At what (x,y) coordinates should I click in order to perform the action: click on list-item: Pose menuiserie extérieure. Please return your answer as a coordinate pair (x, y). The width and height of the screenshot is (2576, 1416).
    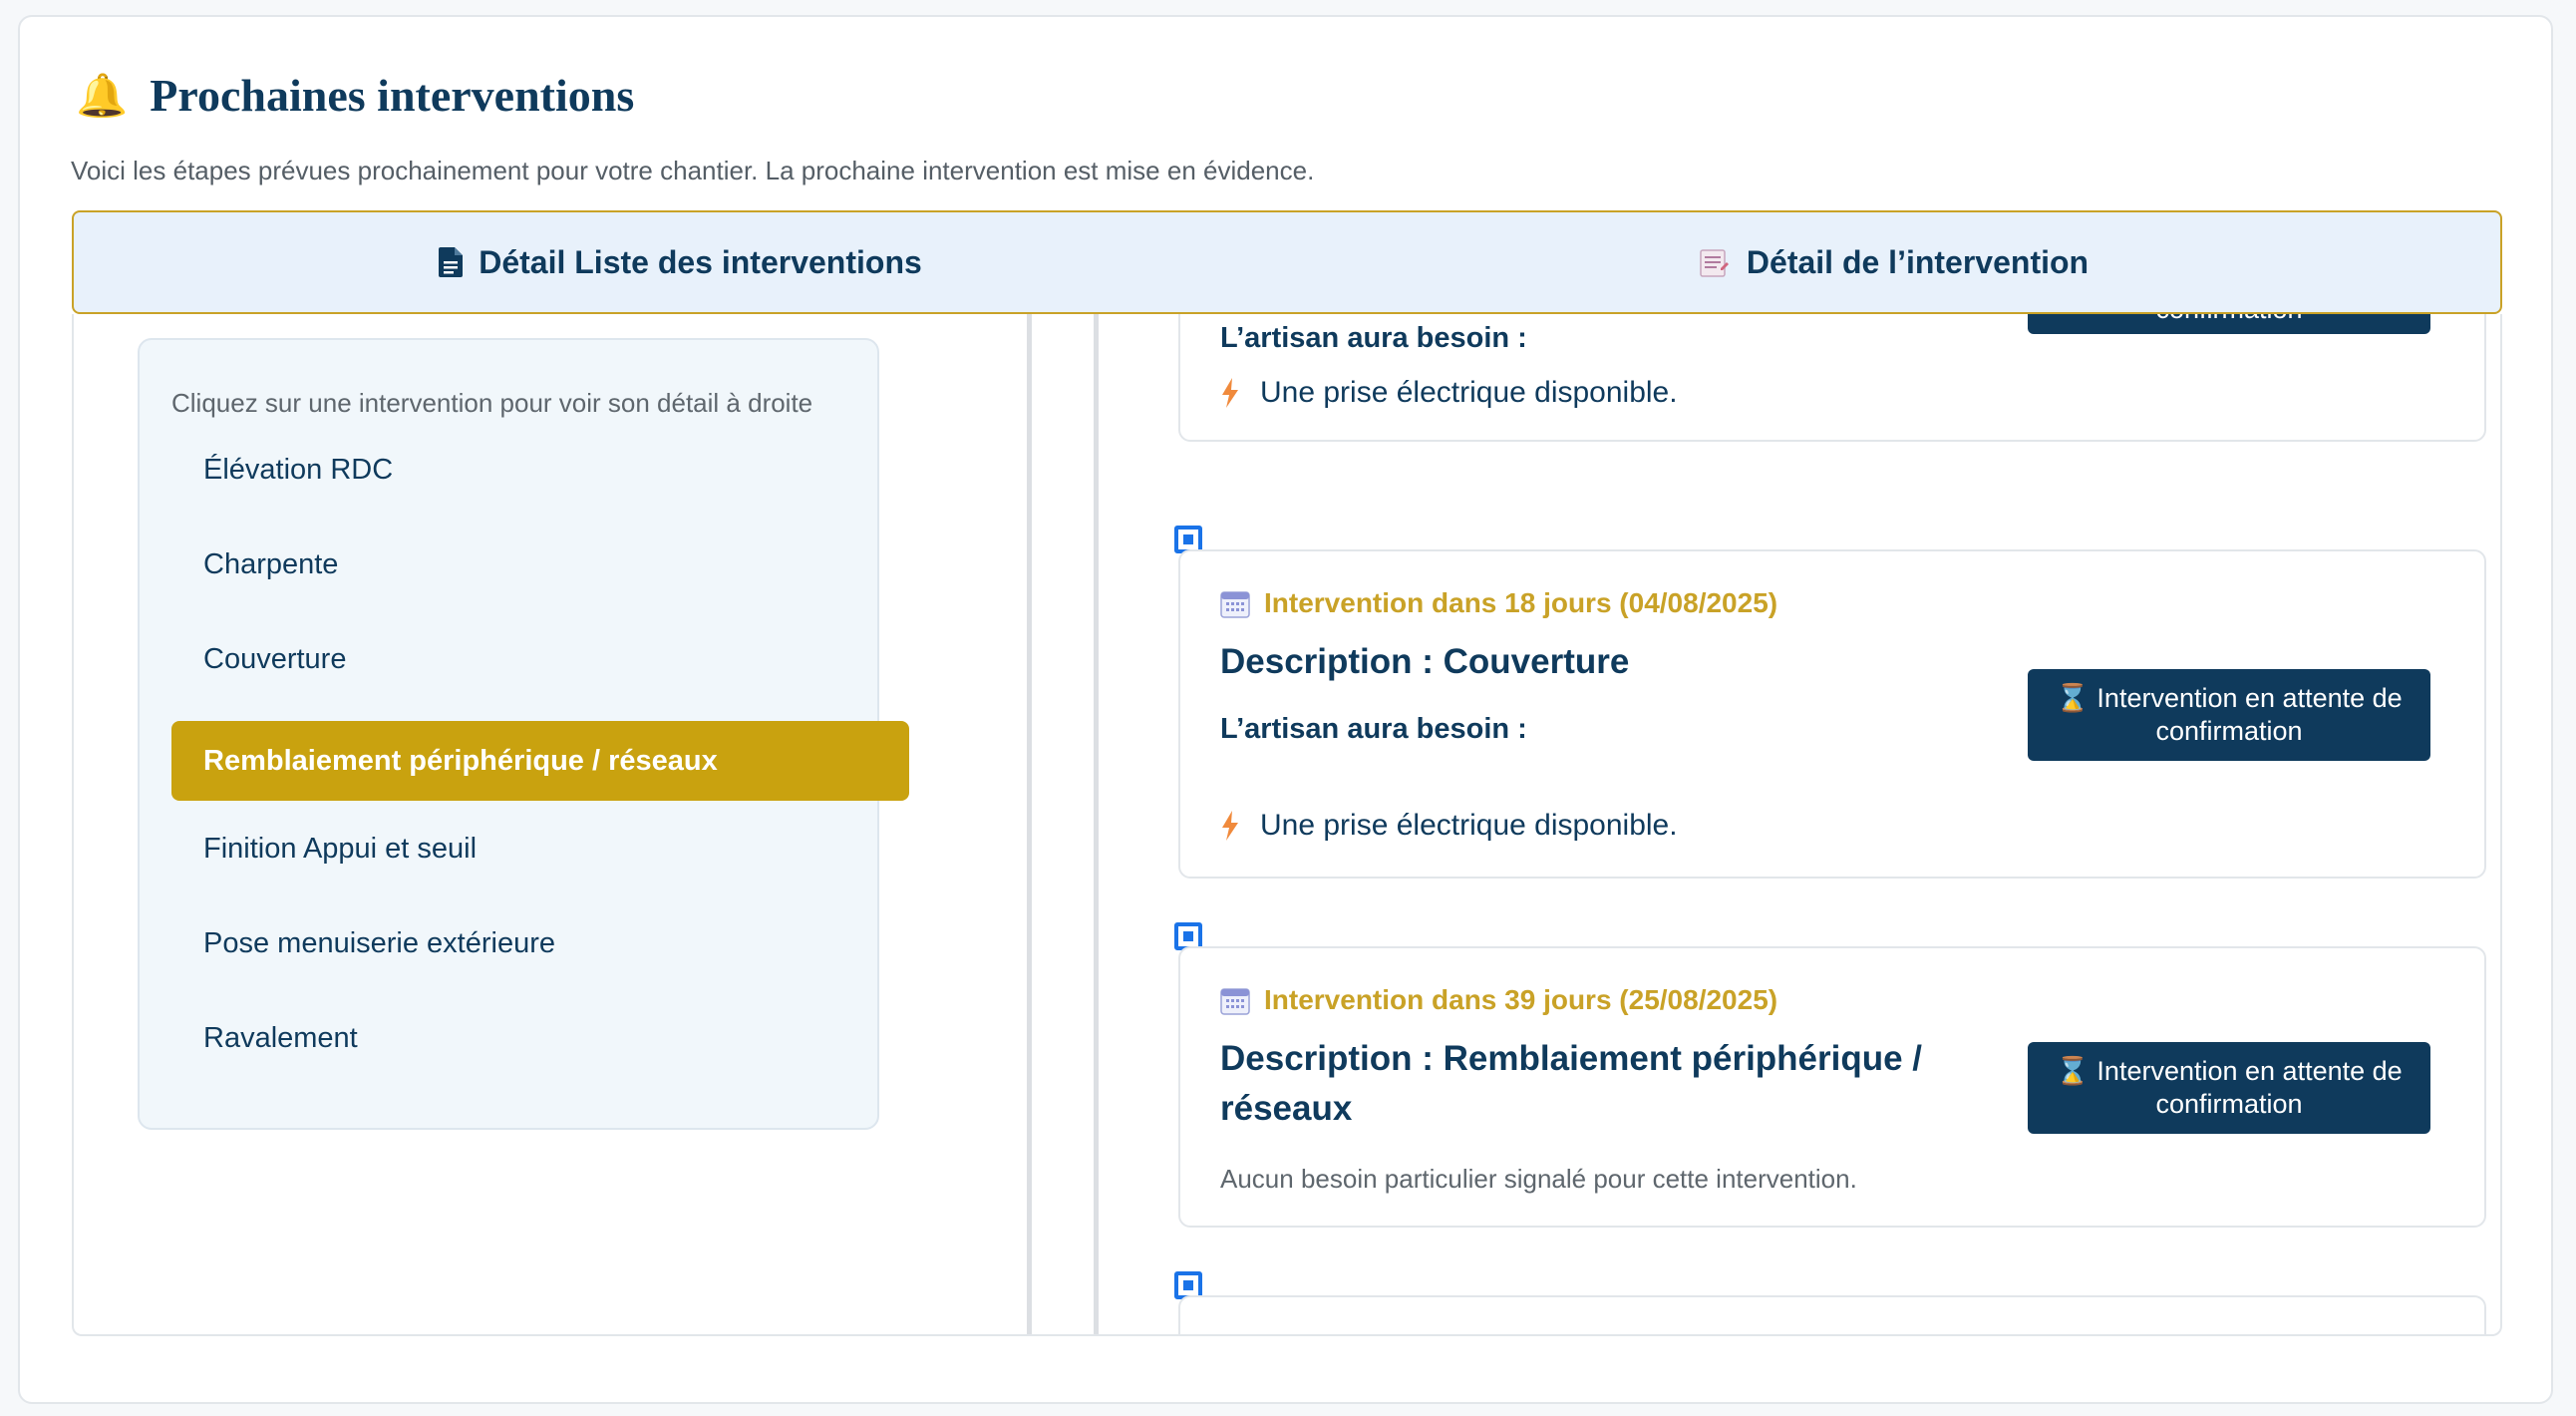
    Looking at the image, I should click on (540, 943).